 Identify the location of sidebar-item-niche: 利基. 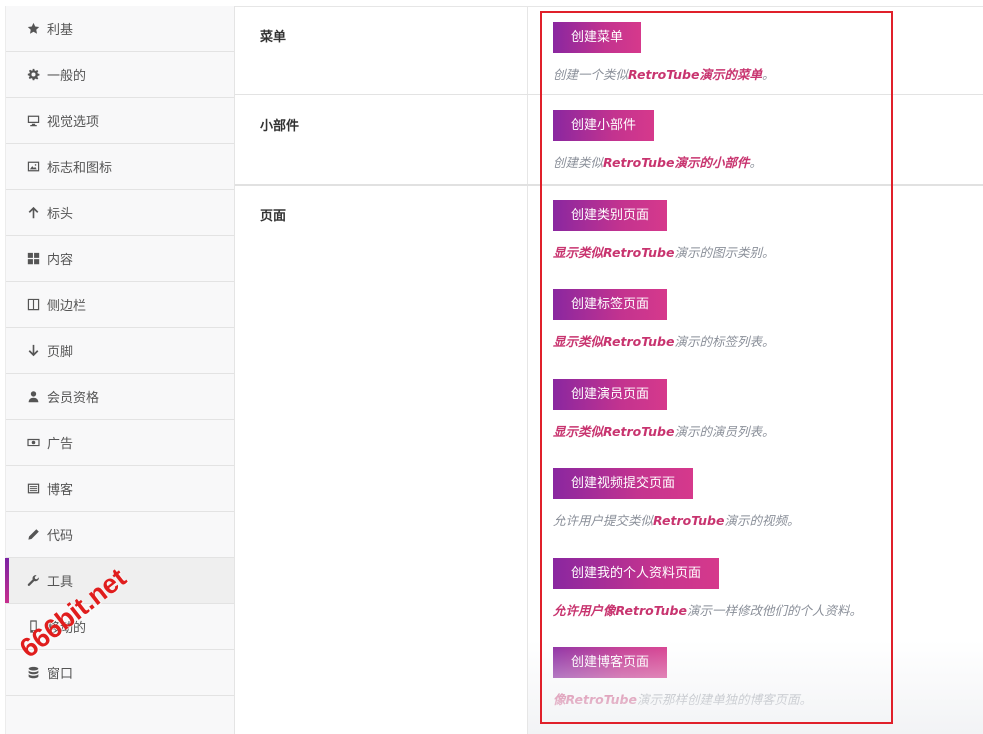
(120, 29).